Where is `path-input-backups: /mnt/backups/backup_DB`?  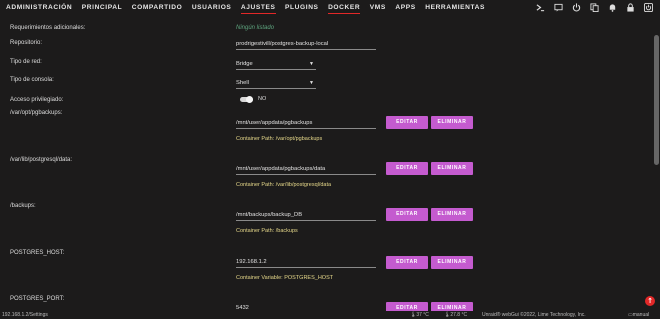
path-input-backups: /mnt/backups/backup_DB is located at coordinates (306, 216).